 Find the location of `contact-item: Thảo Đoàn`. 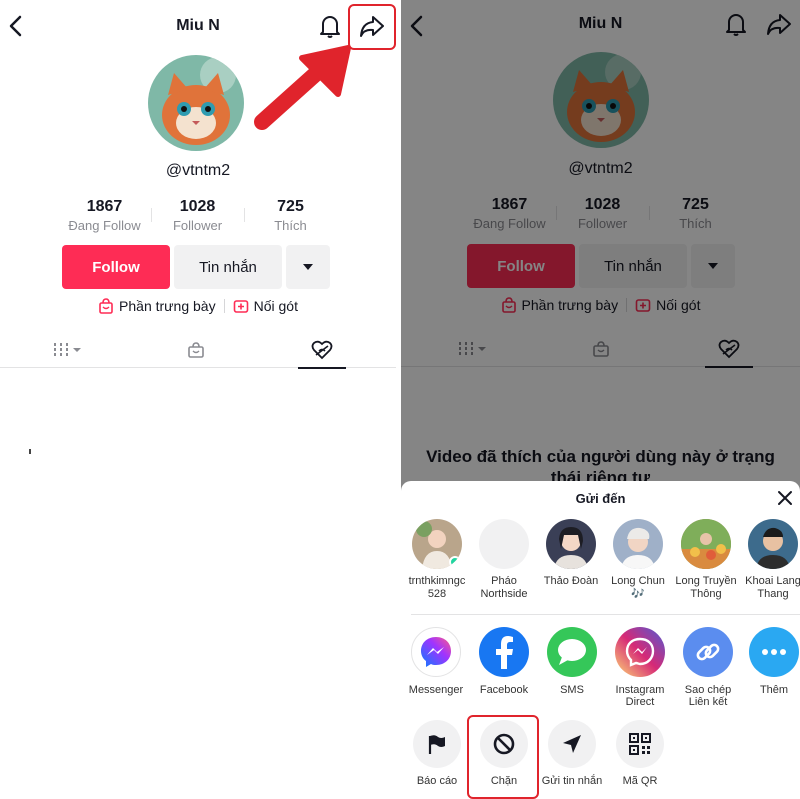

contact-item: Thảo Đoàn is located at coordinates (571, 553).